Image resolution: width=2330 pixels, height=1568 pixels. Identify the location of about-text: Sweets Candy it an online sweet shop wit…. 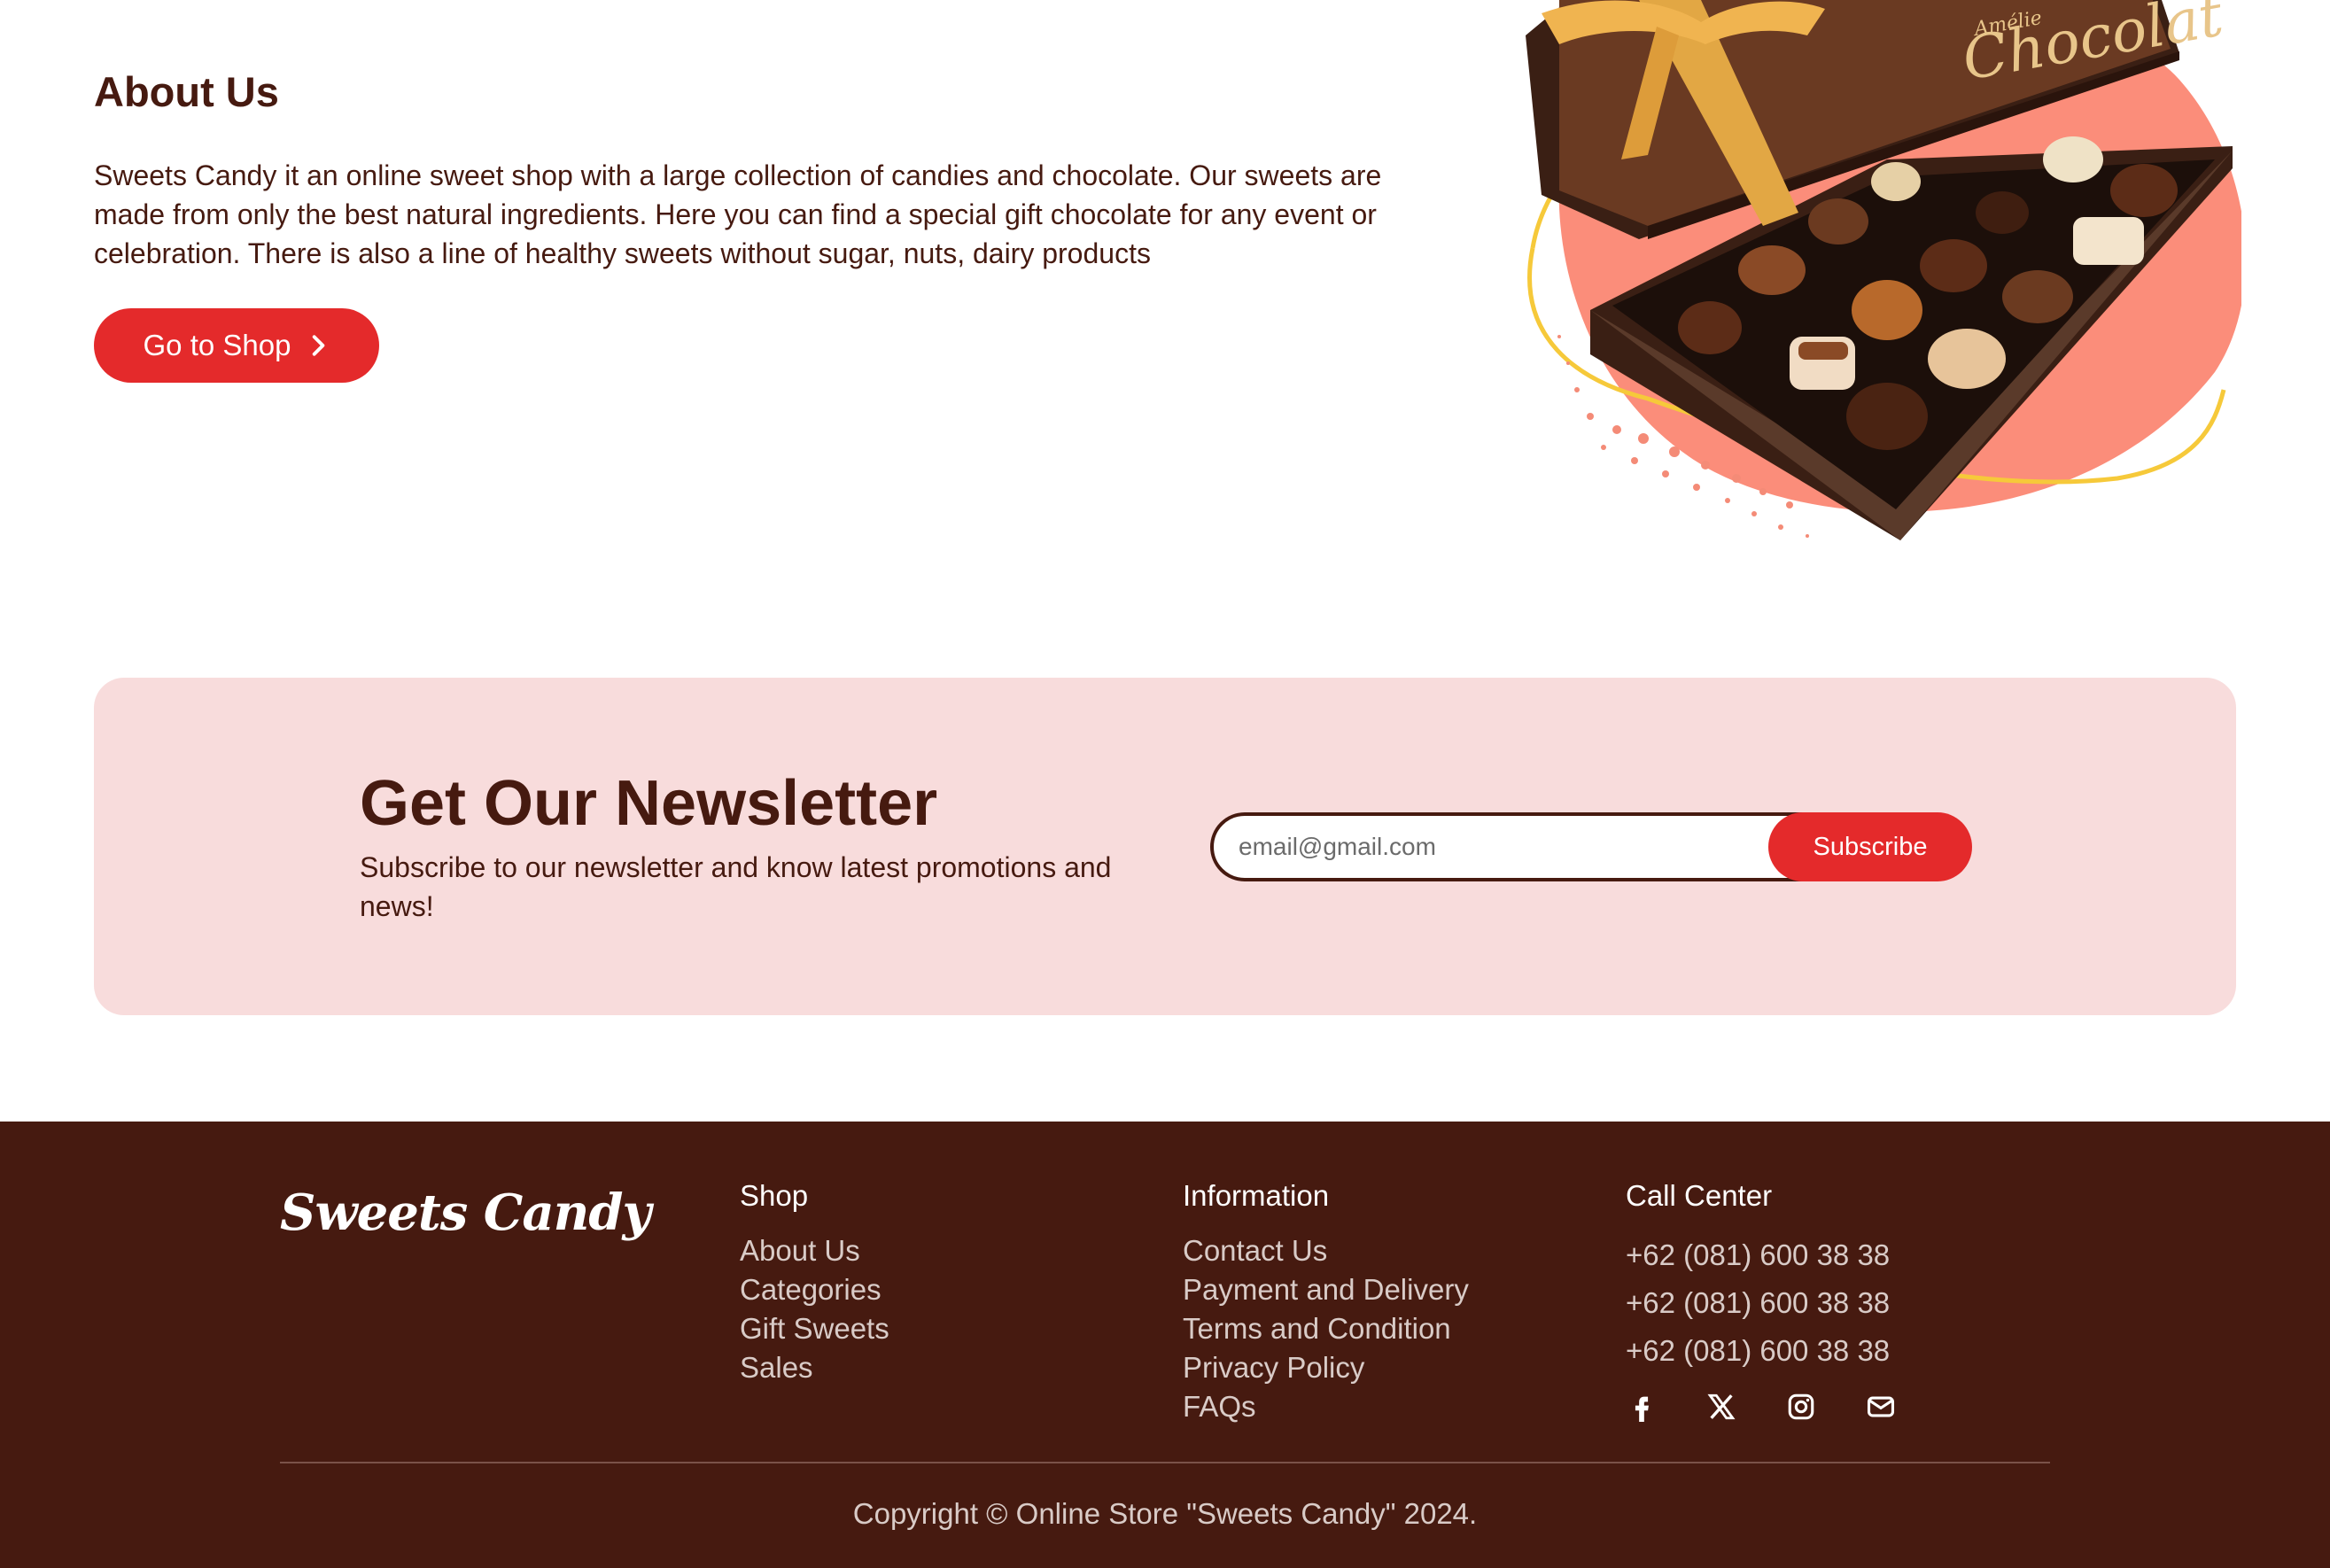
(738, 214).